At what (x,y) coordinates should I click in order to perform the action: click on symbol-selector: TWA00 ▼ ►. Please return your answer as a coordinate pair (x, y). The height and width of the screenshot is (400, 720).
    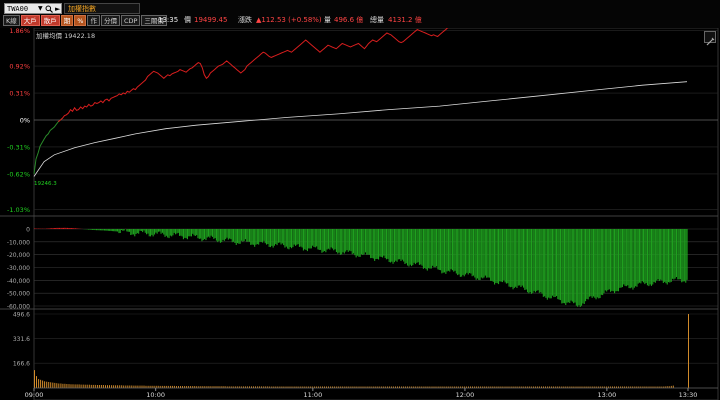
    Looking at the image, I should click on (33, 8).